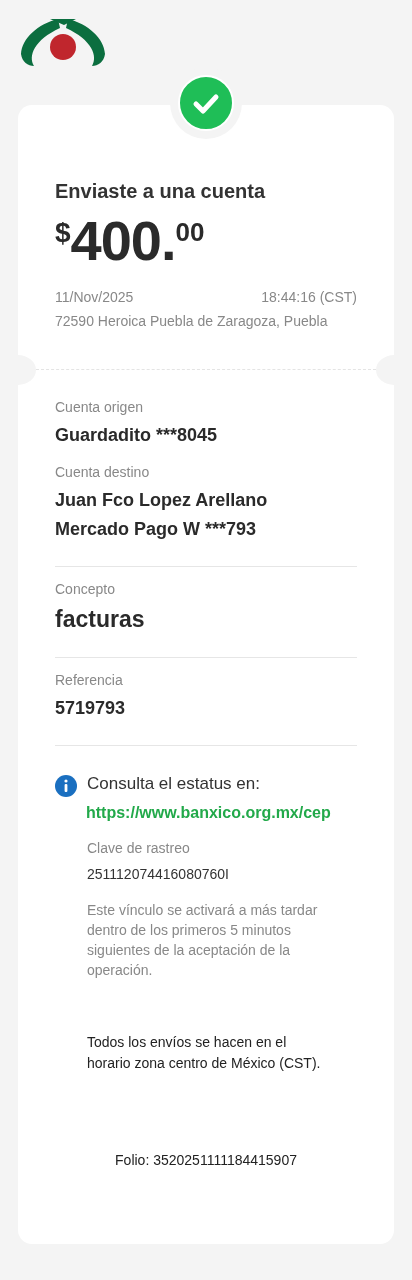 The width and height of the screenshot is (412, 1280). I want to click on transfer-date: 11/Nov/2025, so click(94, 297).